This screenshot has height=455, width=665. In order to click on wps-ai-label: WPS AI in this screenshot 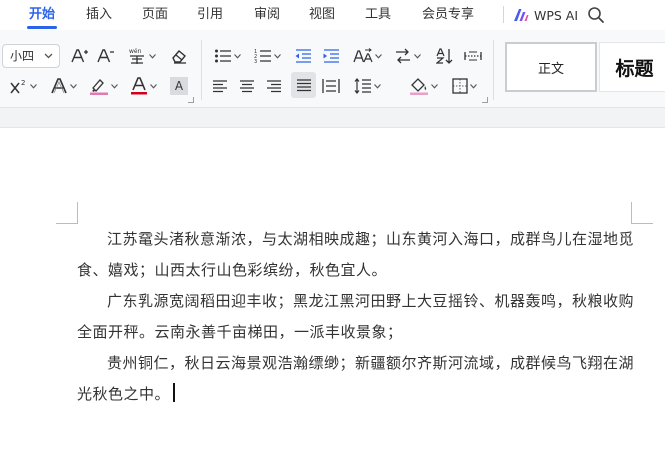, I will do `click(556, 15)`.